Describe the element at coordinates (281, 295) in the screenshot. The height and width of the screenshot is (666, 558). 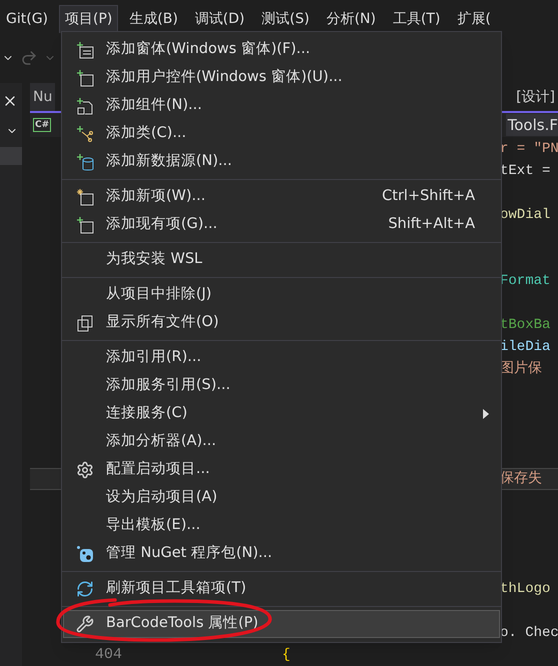
I see `menu-item: 从项目中排除(J)` at that location.